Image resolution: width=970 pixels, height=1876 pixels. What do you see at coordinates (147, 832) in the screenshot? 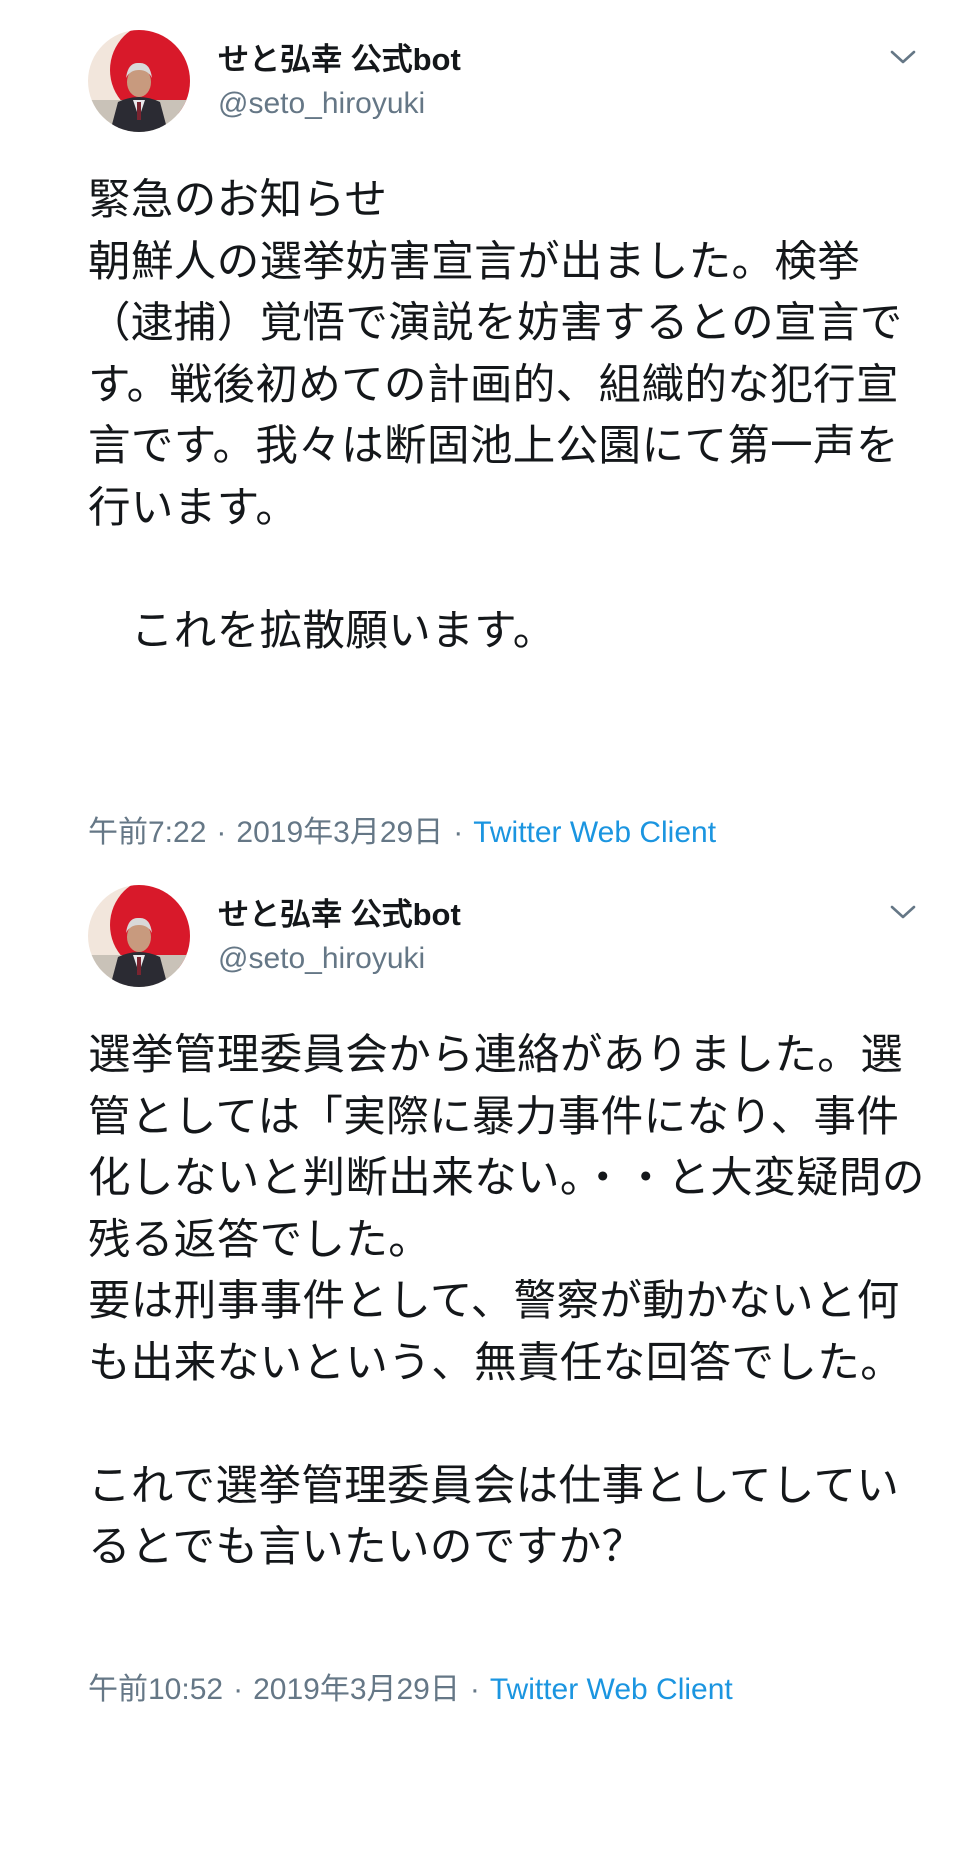
I see `tweet-time: 午前7:22` at bounding box center [147, 832].